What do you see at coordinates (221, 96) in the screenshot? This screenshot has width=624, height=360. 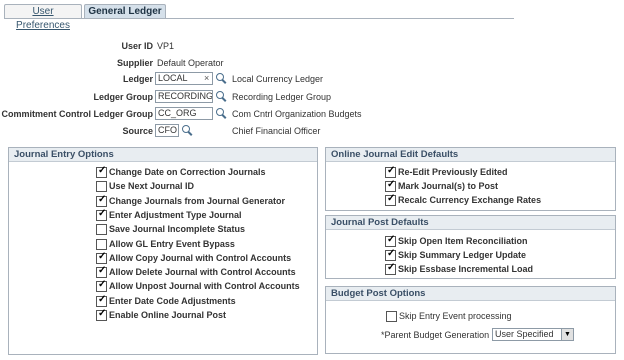 I see `ledger-group-lookup-icon` at bounding box center [221, 96].